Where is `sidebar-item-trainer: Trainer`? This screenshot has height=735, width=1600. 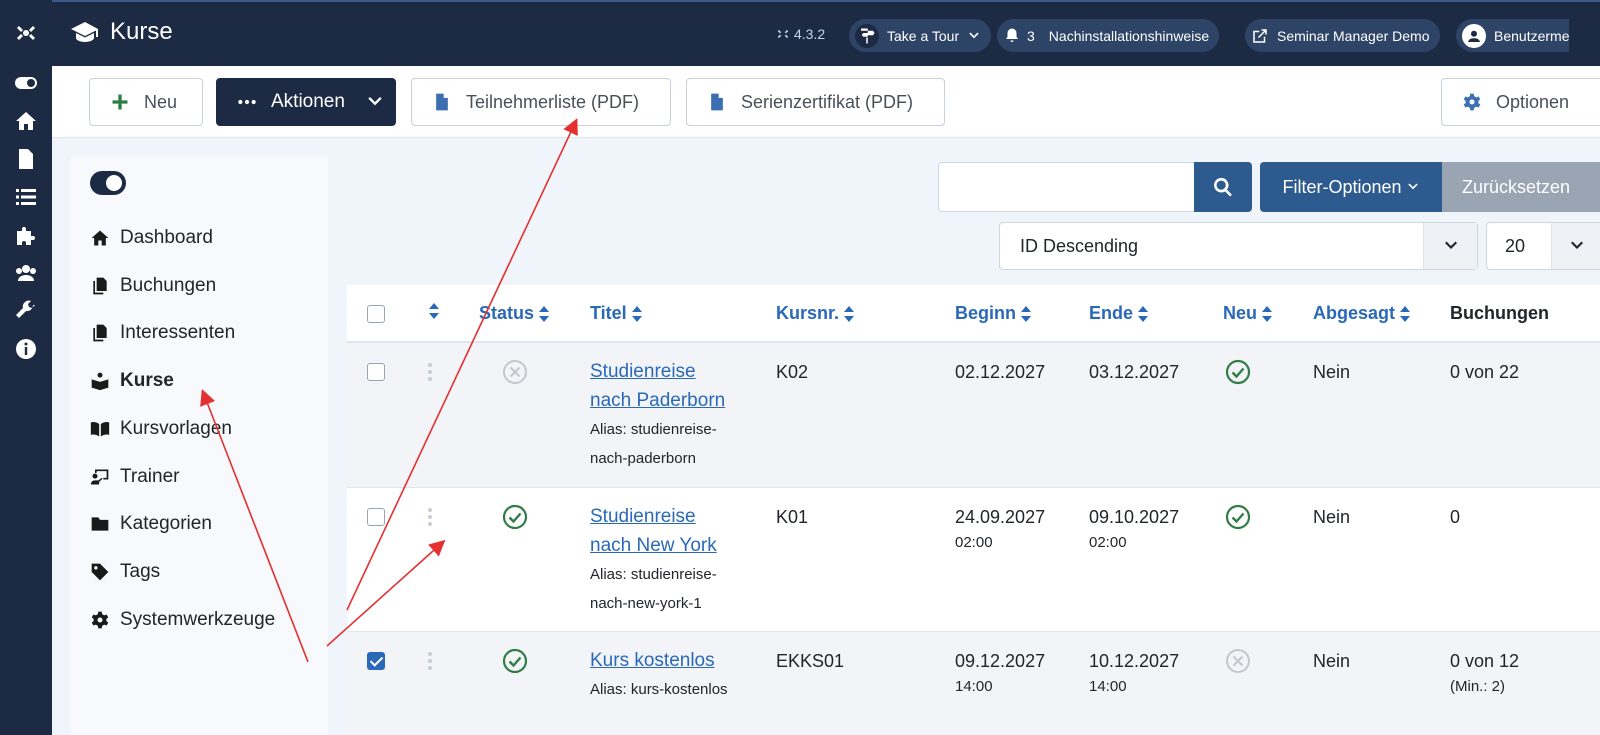 sidebar-item-trainer: Trainer is located at coordinates (134, 477).